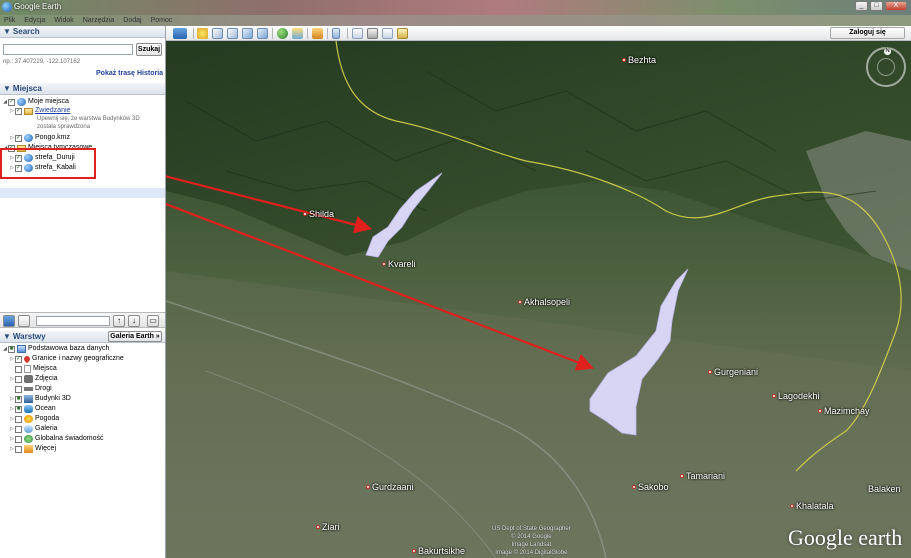 Image resolution: width=911 pixels, height=558 pixels. Describe the element at coordinates (39, 138) in the screenshot. I see `tree-item-pongo: ▷ ✓ Pongo.kmz` at that location.